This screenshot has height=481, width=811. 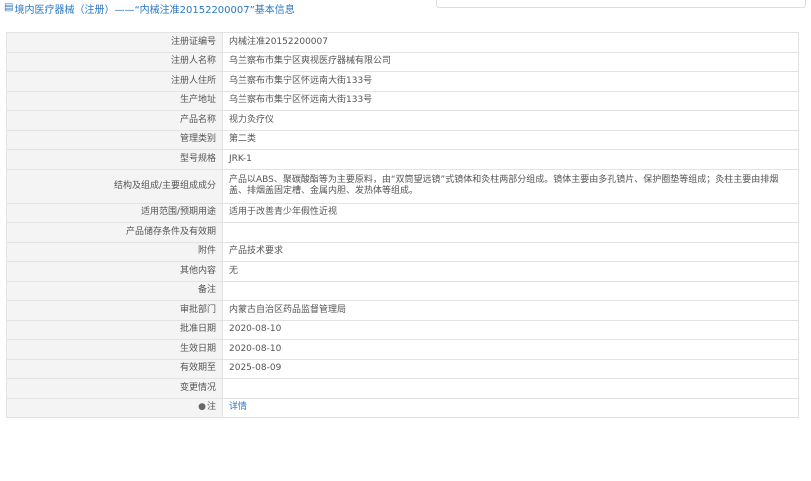 What do you see at coordinates (9, 7) in the screenshot?
I see `document-icon: ▤` at bounding box center [9, 7].